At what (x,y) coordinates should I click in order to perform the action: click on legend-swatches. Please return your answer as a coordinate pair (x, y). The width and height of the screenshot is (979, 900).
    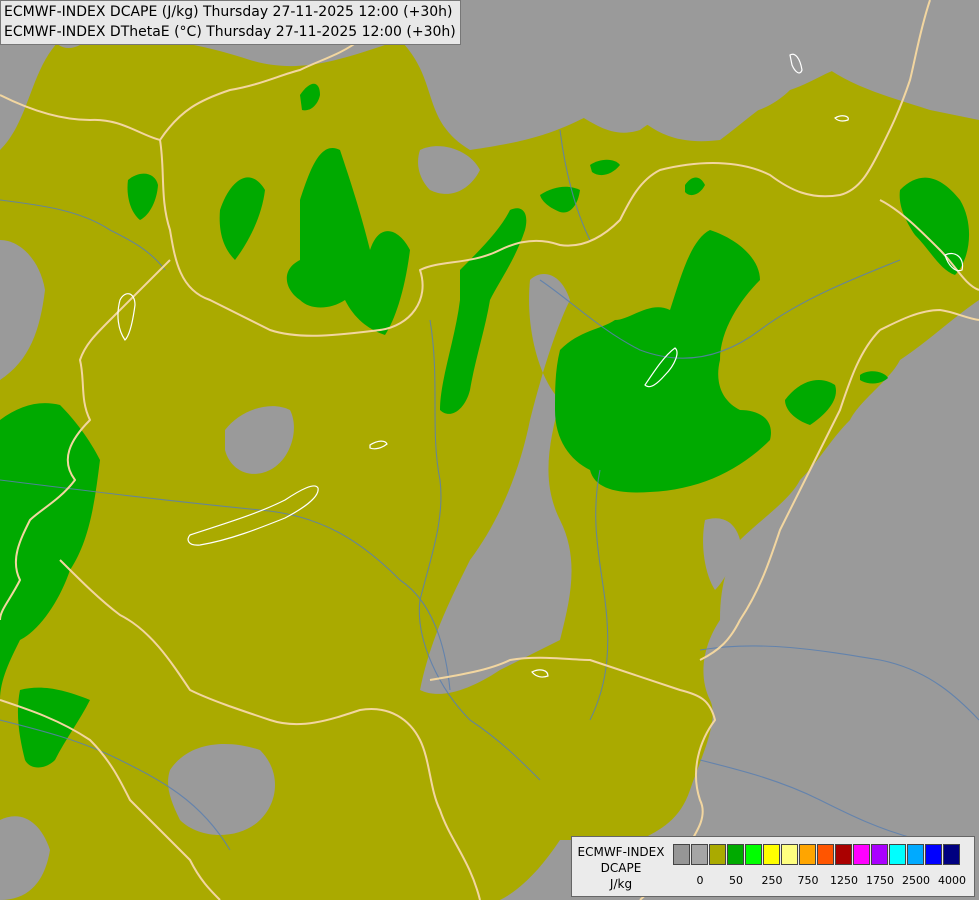
    Looking at the image, I should click on (817, 854).